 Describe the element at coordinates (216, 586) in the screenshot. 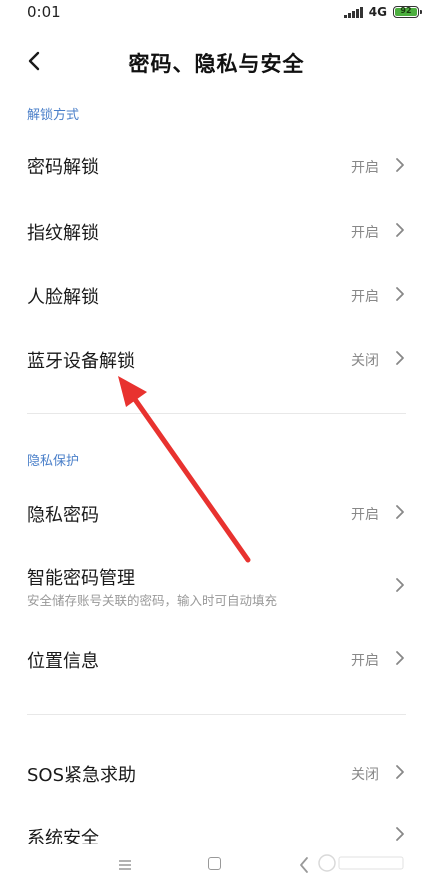

I see `list-item-smart-password: 智能密码管理 安全储存账号关联的密码，输入时可自动填充` at that location.